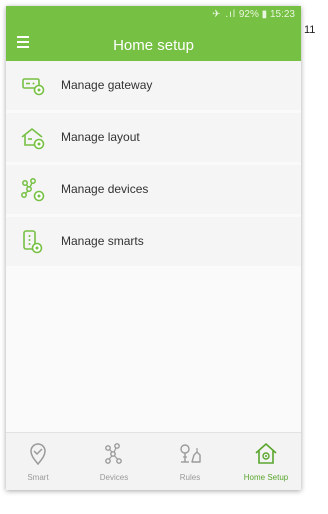 This screenshot has width=328, height=514. What do you see at coordinates (248, 14) in the screenshot?
I see `battery-percent: 92%` at bounding box center [248, 14].